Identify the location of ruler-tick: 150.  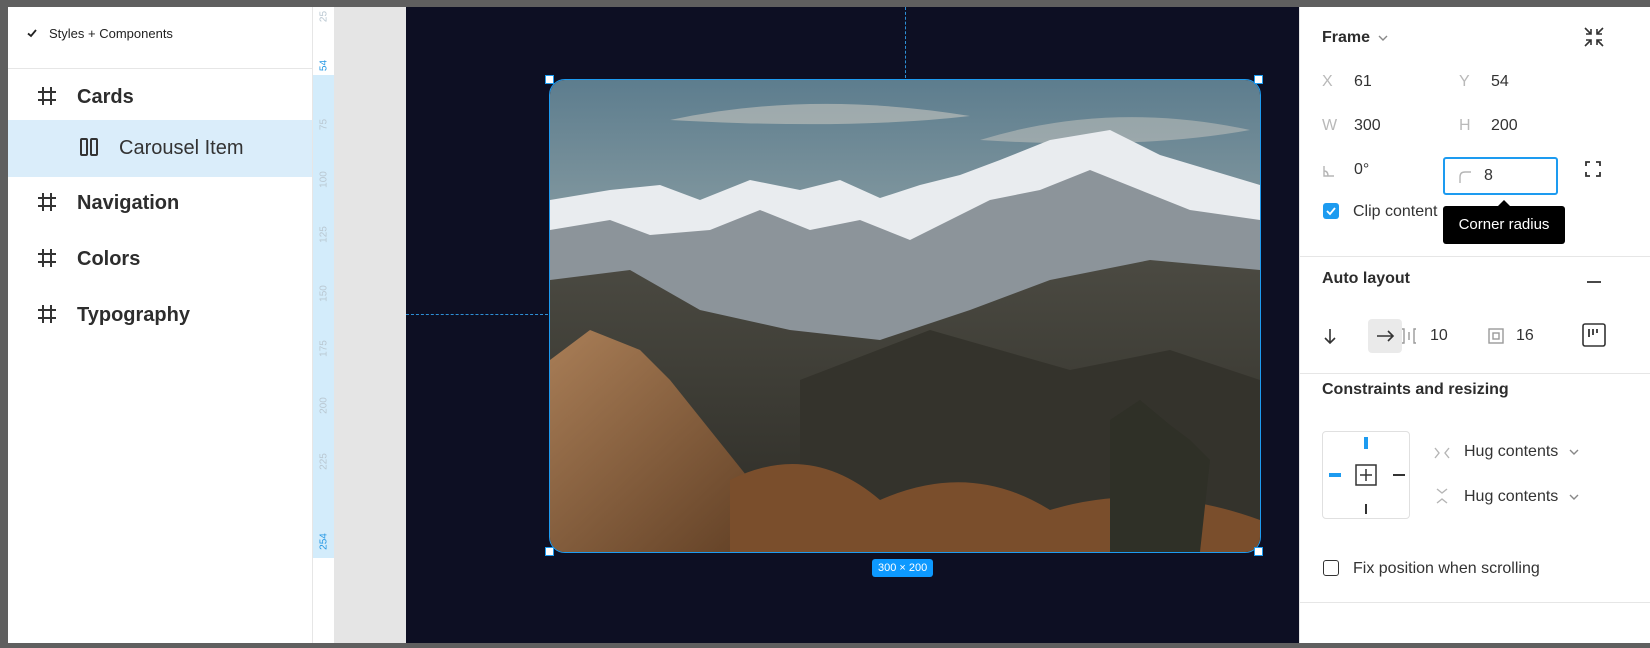
(324, 293).